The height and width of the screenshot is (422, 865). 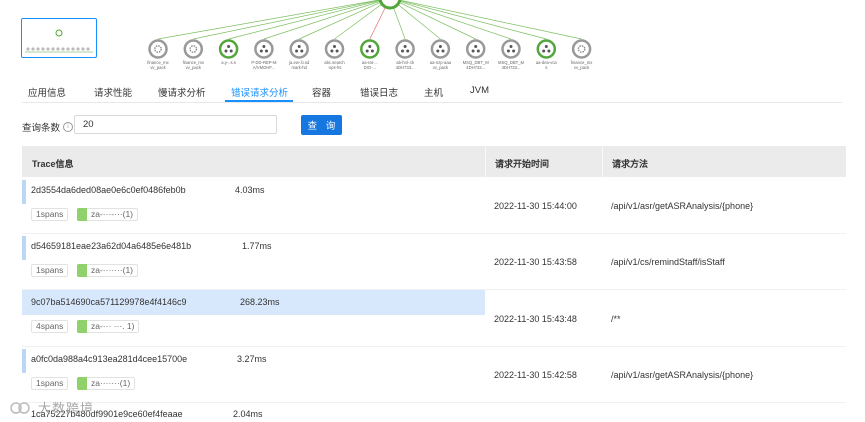 I want to click on service-tag: za-··· ···. 1), so click(x=108, y=326).